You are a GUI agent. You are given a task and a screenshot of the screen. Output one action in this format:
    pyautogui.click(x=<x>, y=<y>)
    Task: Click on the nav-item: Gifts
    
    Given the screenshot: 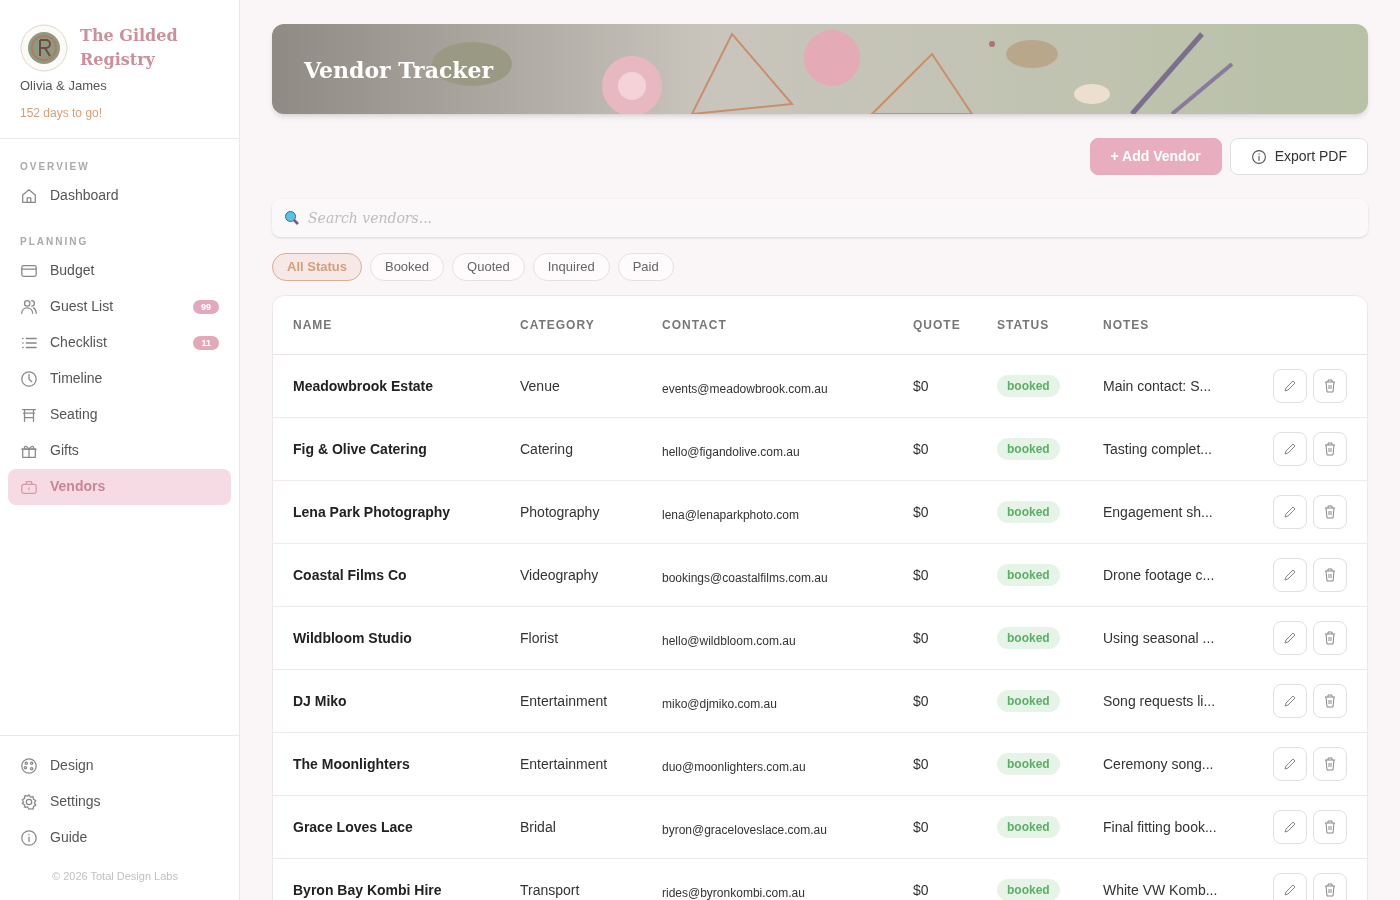 What is the action you would take?
    pyautogui.click(x=119, y=450)
    